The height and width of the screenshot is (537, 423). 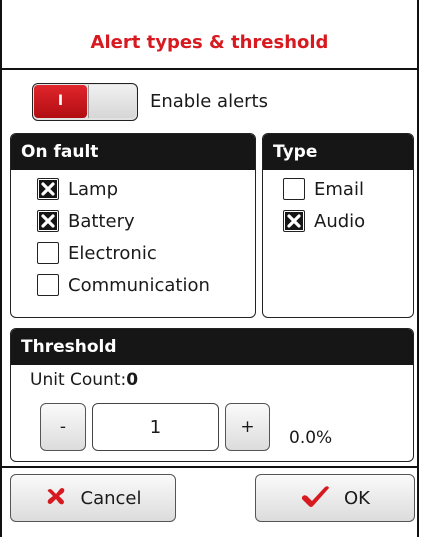 I want to click on checkbox-email: Email, so click(x=323, y=189).